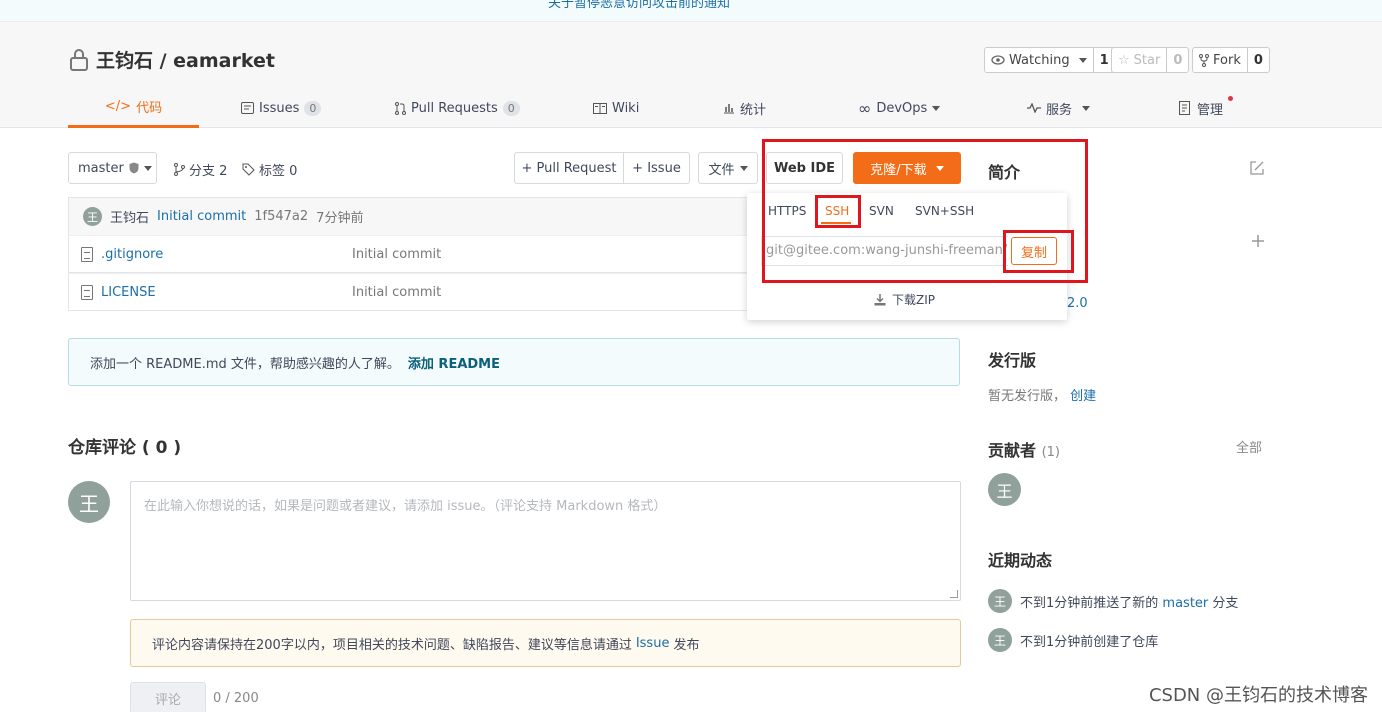 The width and height of the screenshot is (1382, 712). What do you see at coordinates (201, 216) in the screenshot?
I see `commit-message: Initial commit` at bounding box center [201, 216].